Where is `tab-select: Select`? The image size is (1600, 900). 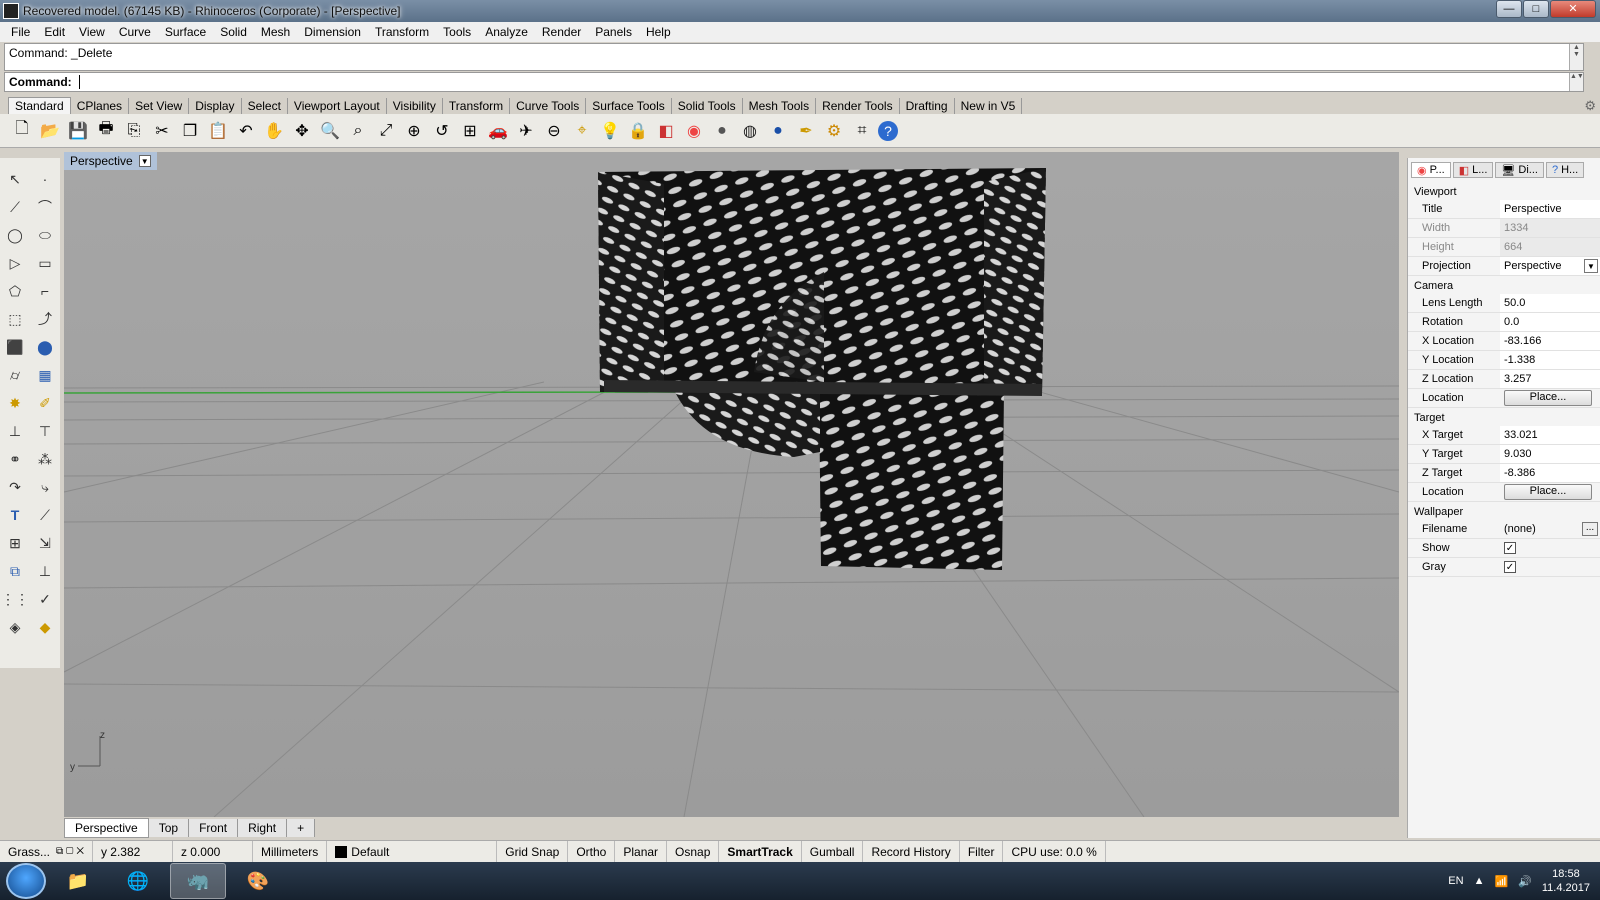 tab-select: Select is located at coordinates (265, 106).